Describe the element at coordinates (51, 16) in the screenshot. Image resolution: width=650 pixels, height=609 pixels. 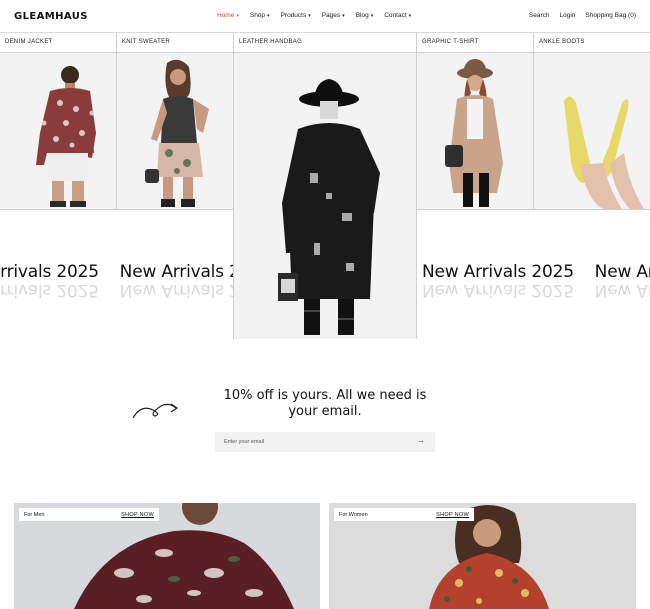
I see `site-logo: GLEAMHAUS` at that location.